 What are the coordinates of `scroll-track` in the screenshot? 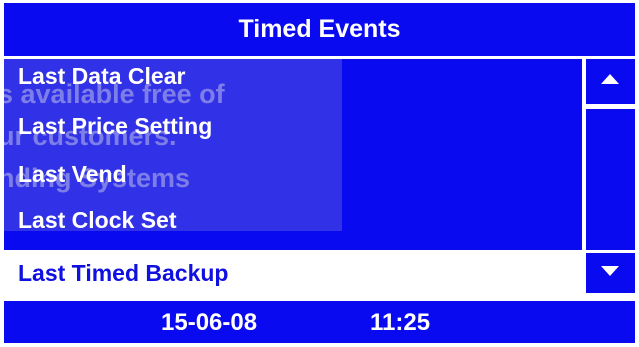 It's located at (610, 179).